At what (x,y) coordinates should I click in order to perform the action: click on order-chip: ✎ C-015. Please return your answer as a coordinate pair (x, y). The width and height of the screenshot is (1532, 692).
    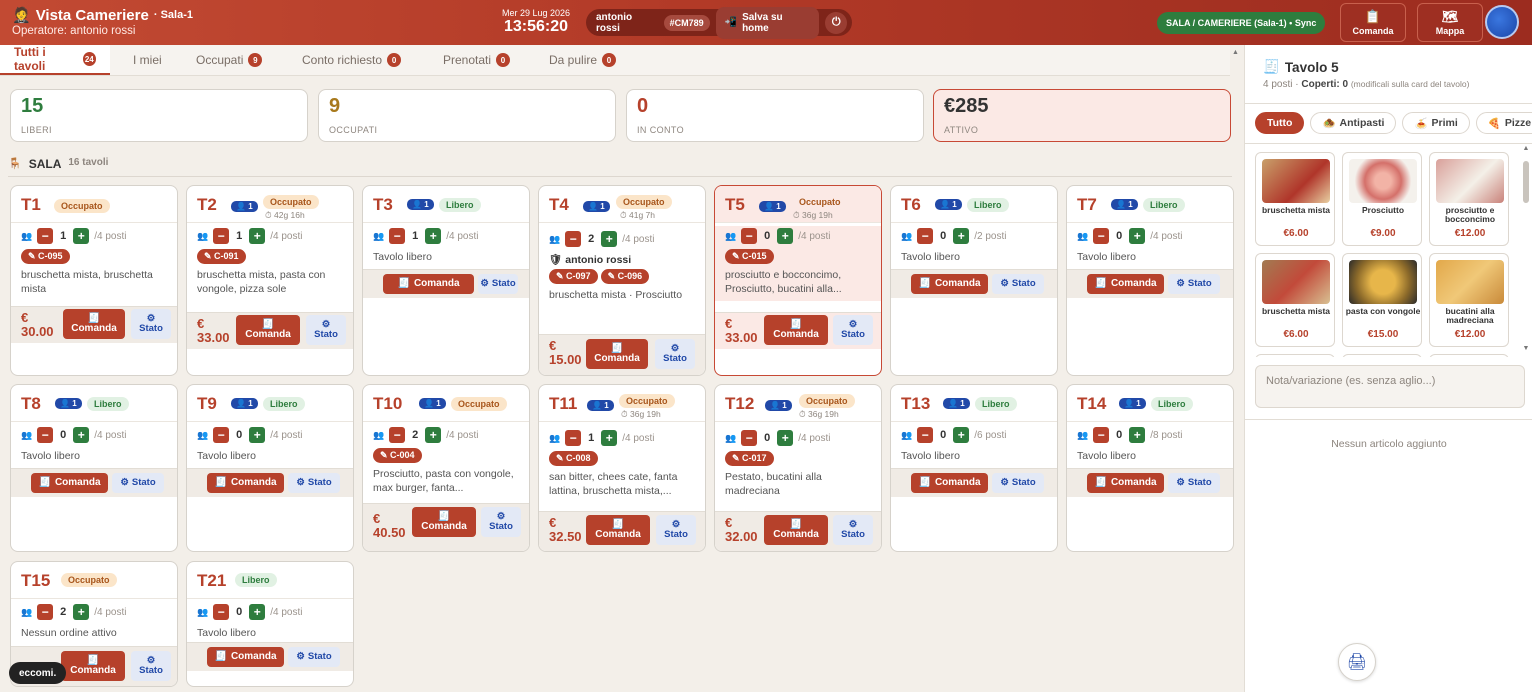
    Looking at the image, I should click on (749, 256).